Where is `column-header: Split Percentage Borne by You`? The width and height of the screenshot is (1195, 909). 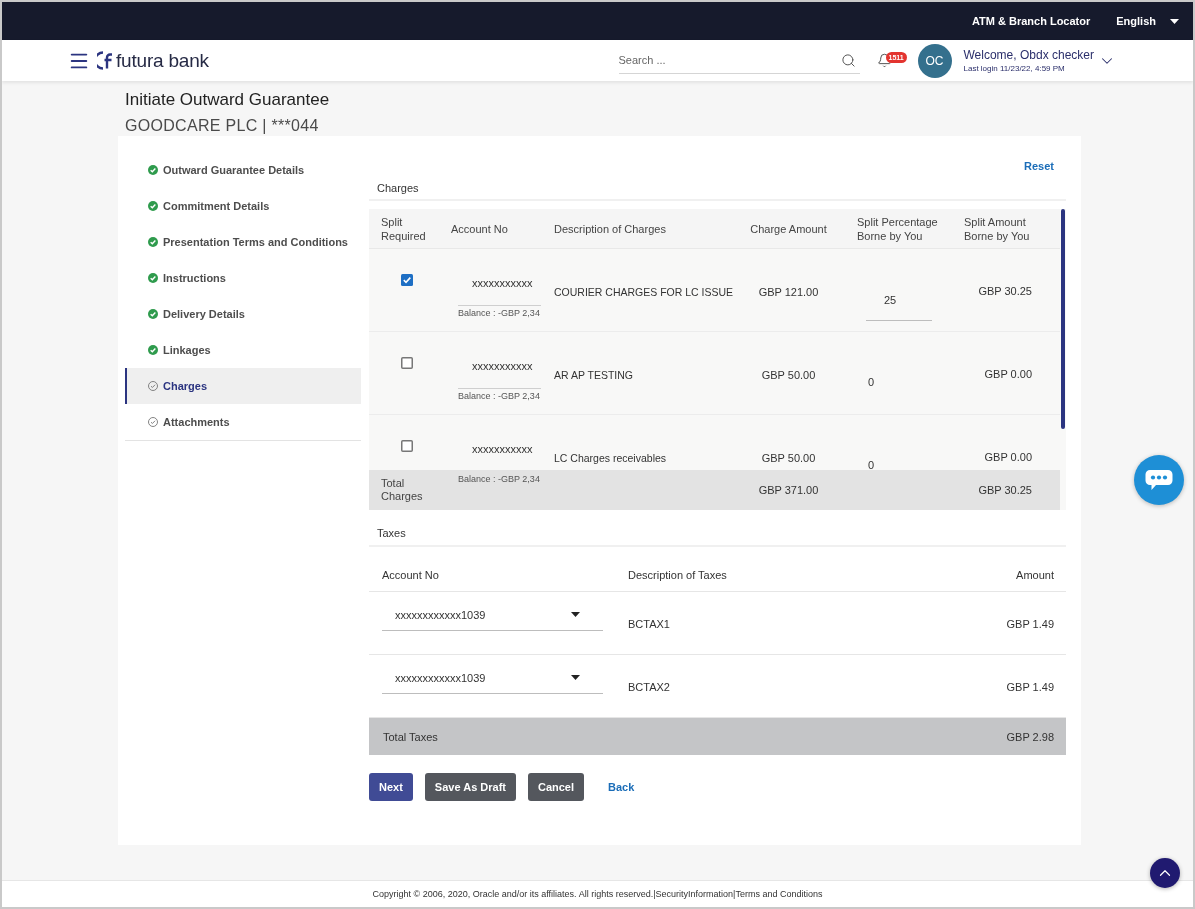
column-header: Split Percentage Borne by You is located at coordinates (898, 228).